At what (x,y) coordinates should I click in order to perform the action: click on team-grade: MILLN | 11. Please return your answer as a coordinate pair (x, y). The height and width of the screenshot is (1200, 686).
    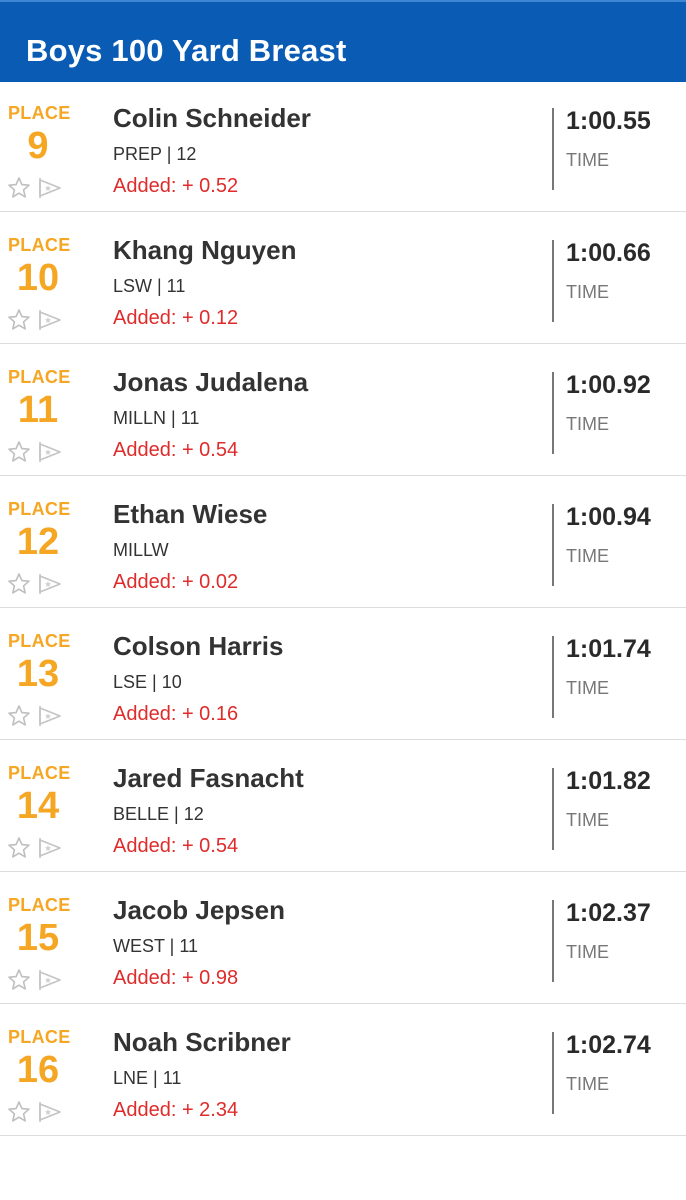
    Looking at the image, I should click on (156, 418).